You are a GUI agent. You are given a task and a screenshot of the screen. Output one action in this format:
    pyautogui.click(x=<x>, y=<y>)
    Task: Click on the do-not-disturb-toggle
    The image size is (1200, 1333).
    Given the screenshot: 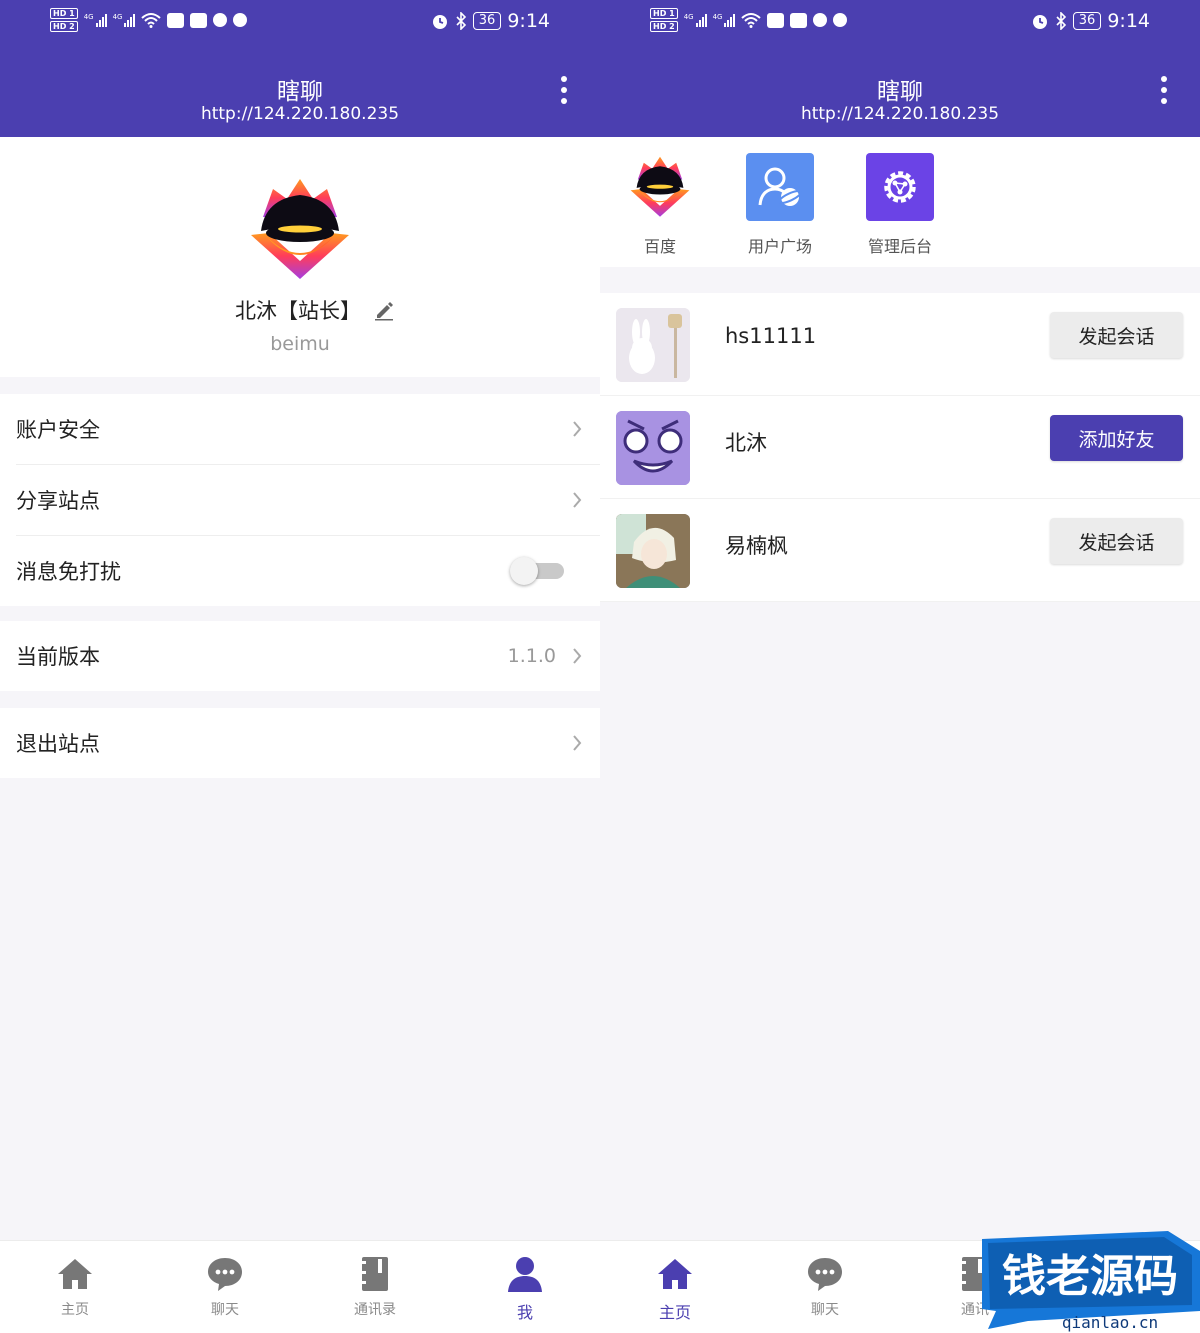 What is the action you would take?
    pyautogui.click(x=537, y=571)
    